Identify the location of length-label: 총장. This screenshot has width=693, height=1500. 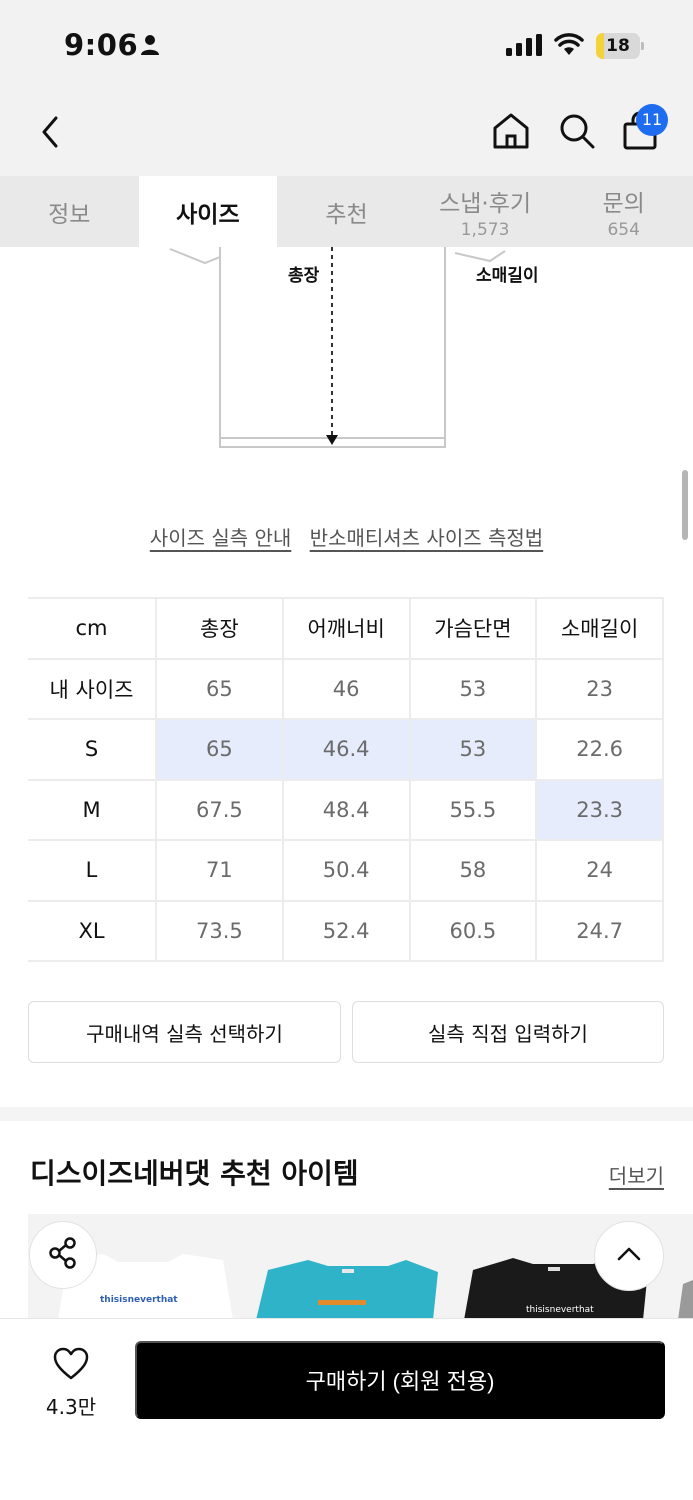
(304, 276).